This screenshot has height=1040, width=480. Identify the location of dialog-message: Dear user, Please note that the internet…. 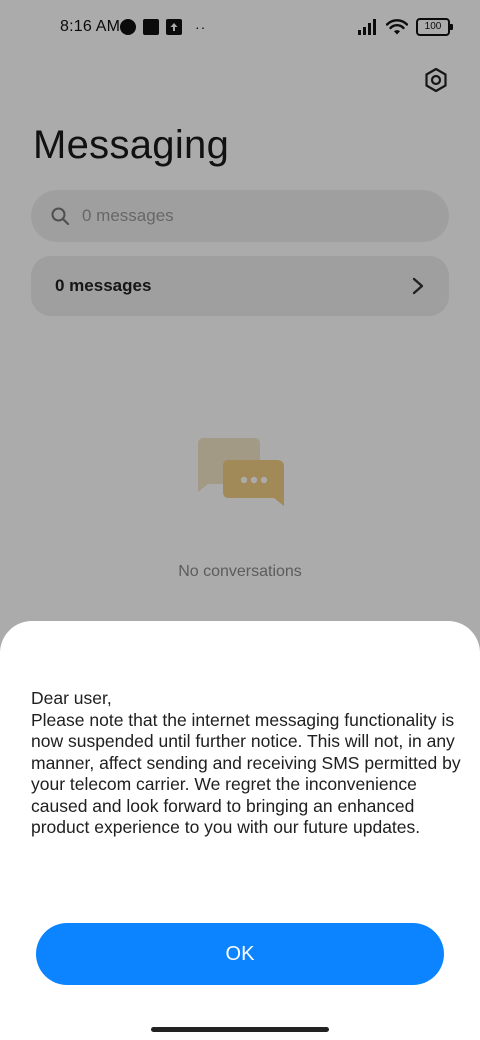
(246, 762).